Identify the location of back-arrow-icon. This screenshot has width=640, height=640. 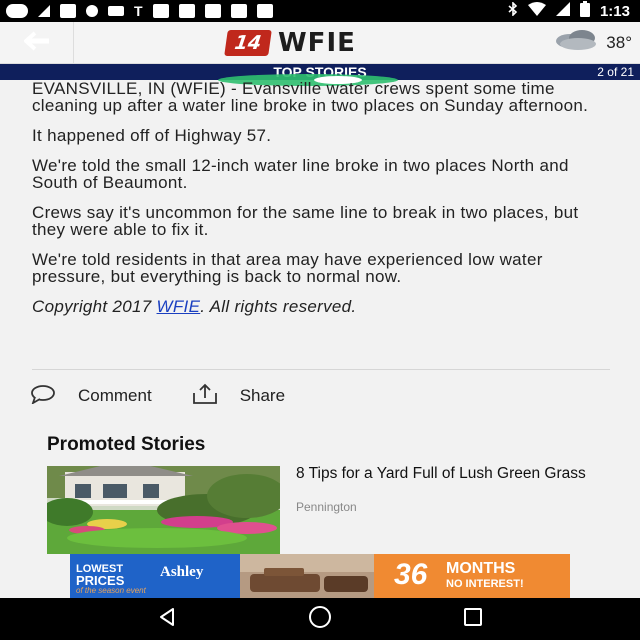
(37, 43).